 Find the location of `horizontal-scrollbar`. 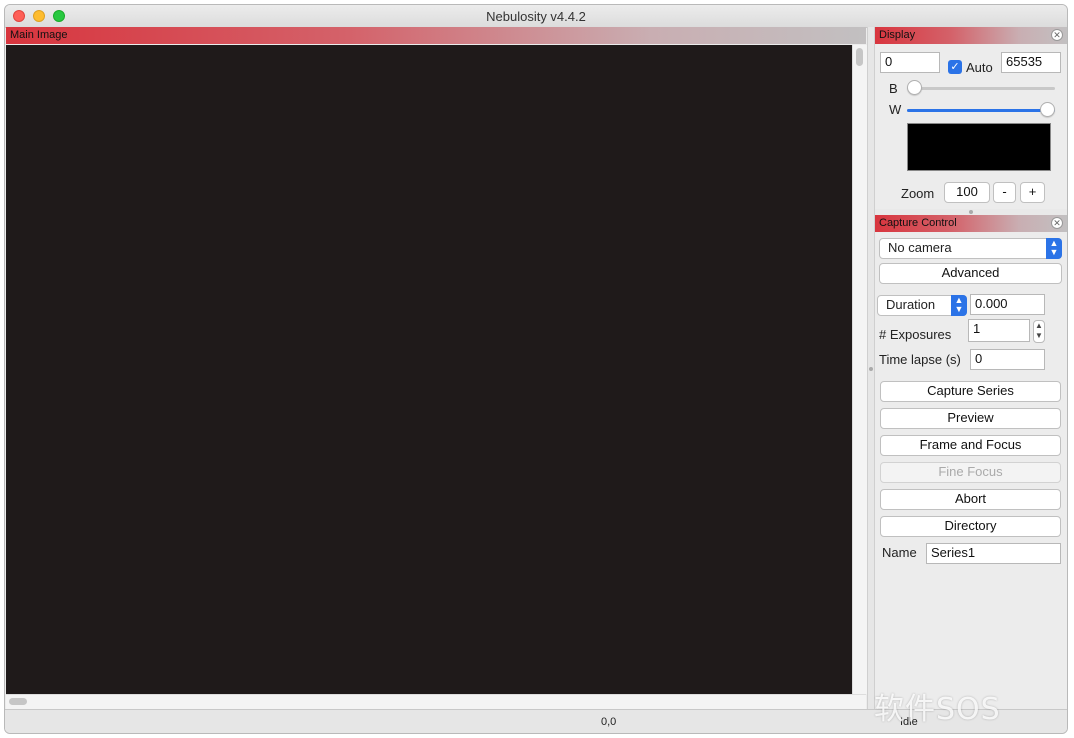

horizontal-scrollbar is located at coordinates (436, 701).